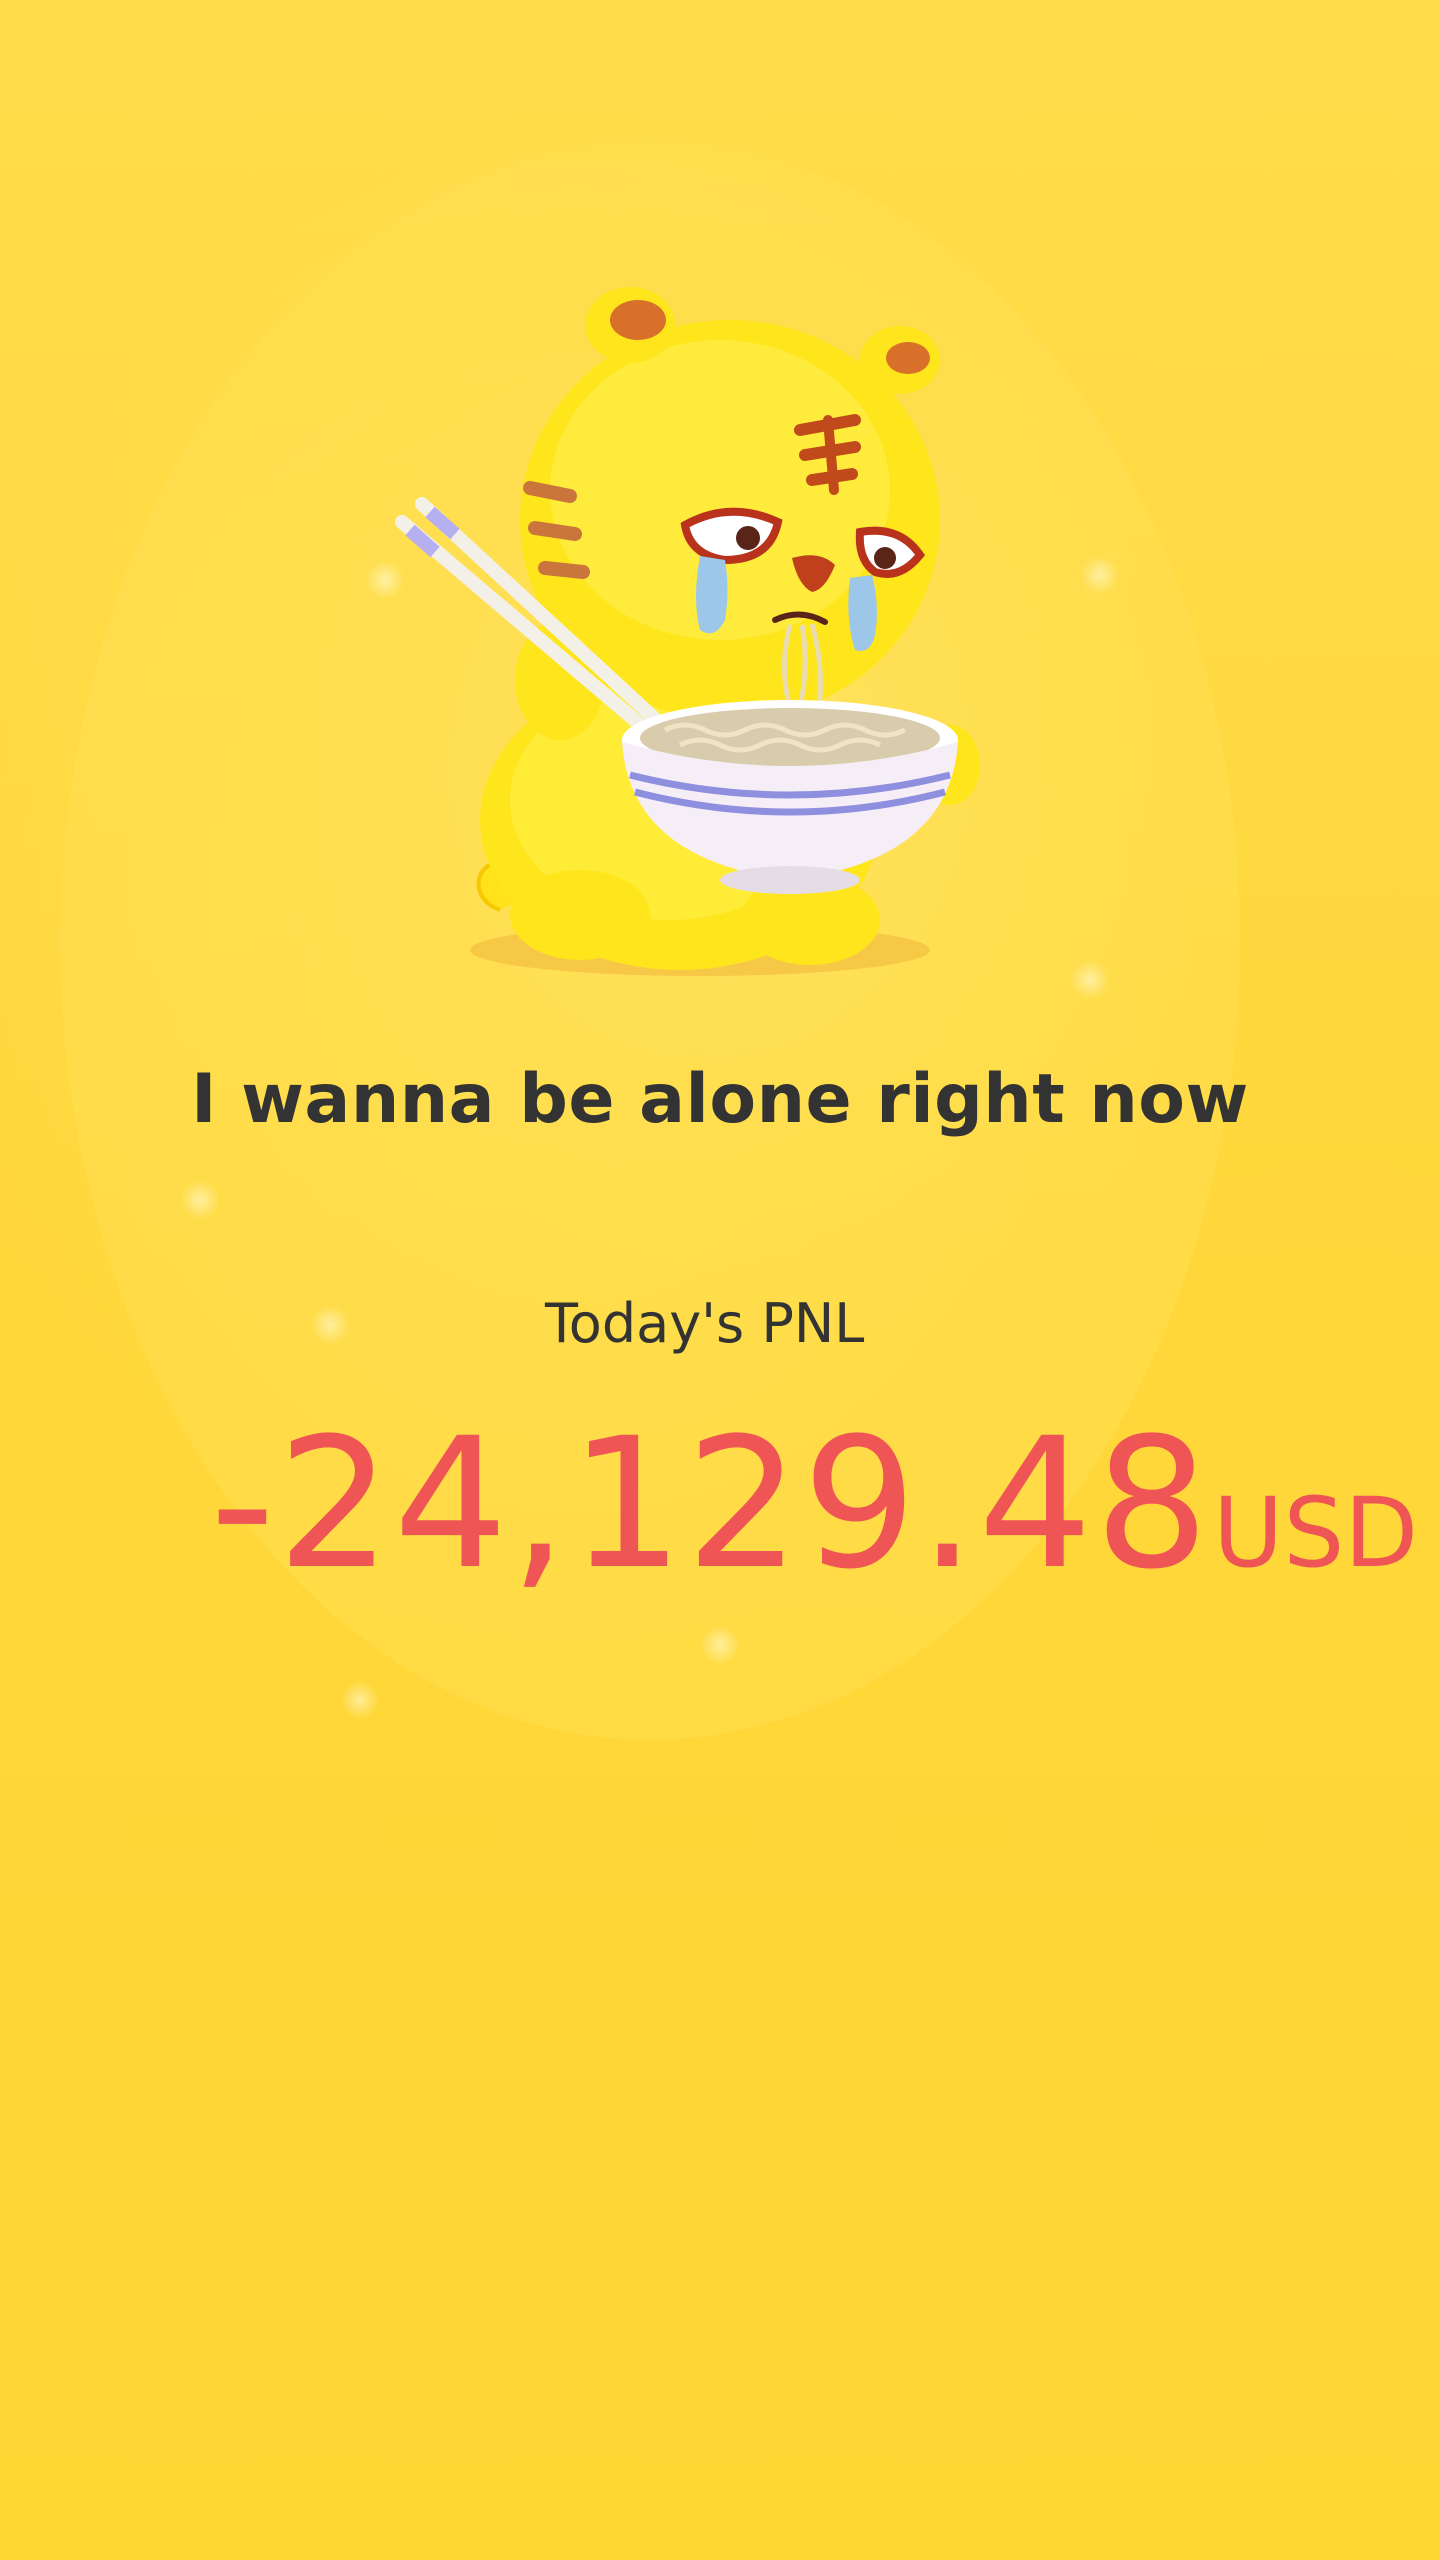 Image resolution: width=1440 pixels, height=2560 pixels. What do you see at coordinates (720, 1099) in the screenshot?
I see `page-title: I wanna be alone right now` at bounding box center [720, 1099].